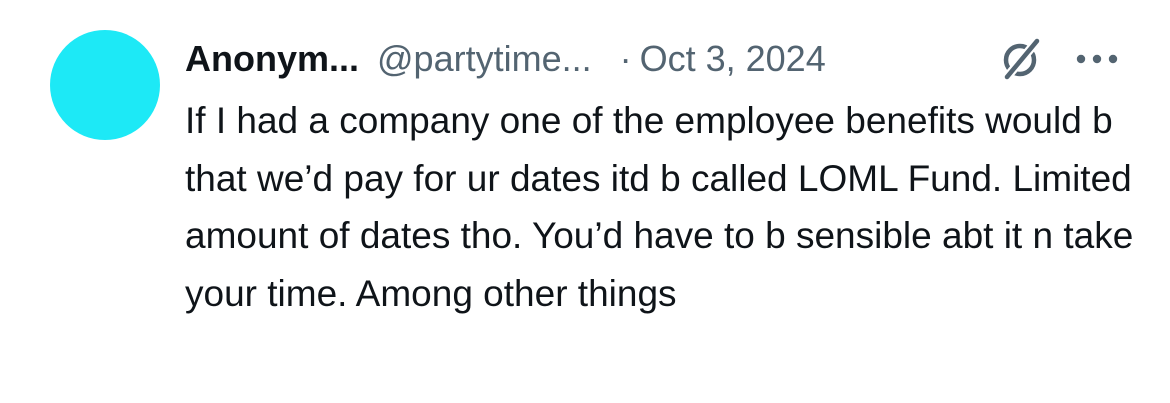 The width and height of the screenshot is (1170, 403). I want to click on more-horizontal-icon, so click(1097, 59).